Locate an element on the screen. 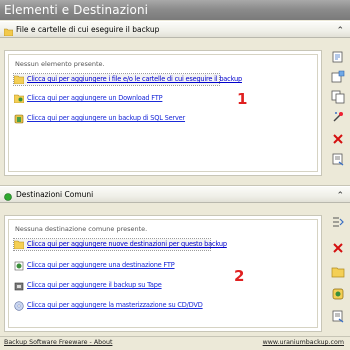 The image size is (350, 350). destinations-section-header: Destinazioni Comuni ⌃ is located at coordinates (175, 194).